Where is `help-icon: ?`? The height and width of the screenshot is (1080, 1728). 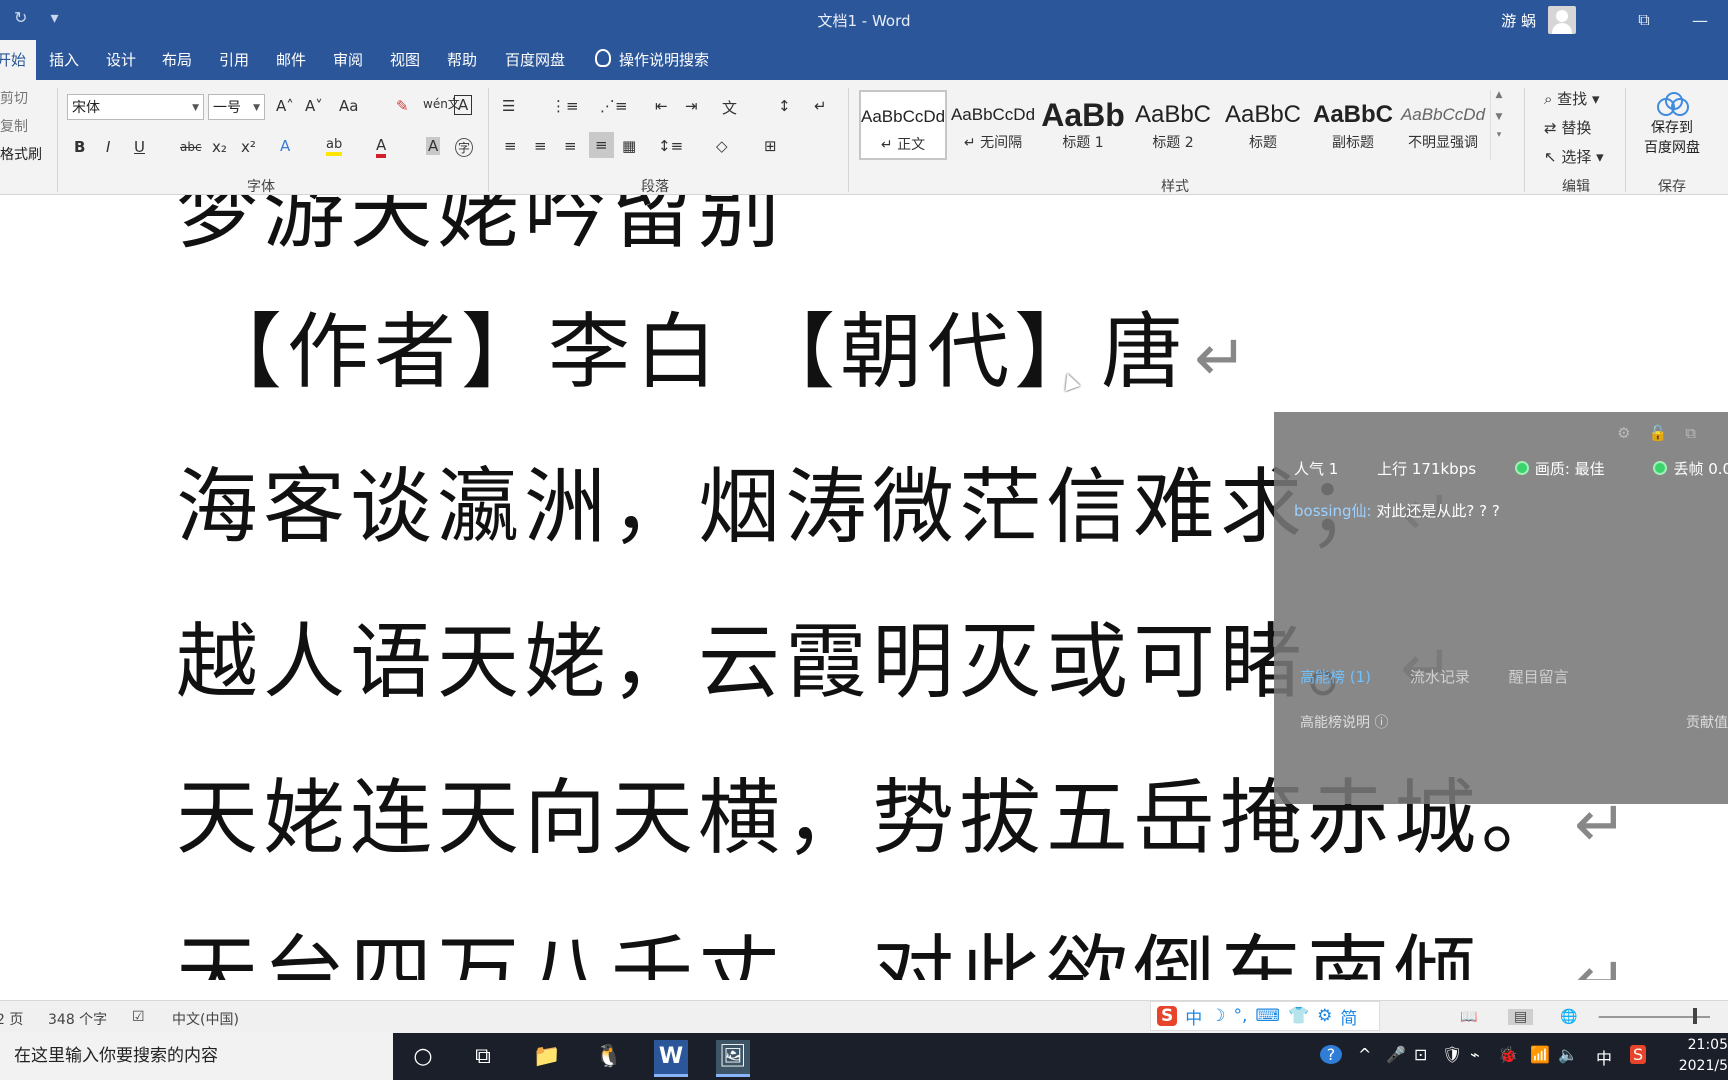
help-icon: ? is located at coordinates (1331, 1054).